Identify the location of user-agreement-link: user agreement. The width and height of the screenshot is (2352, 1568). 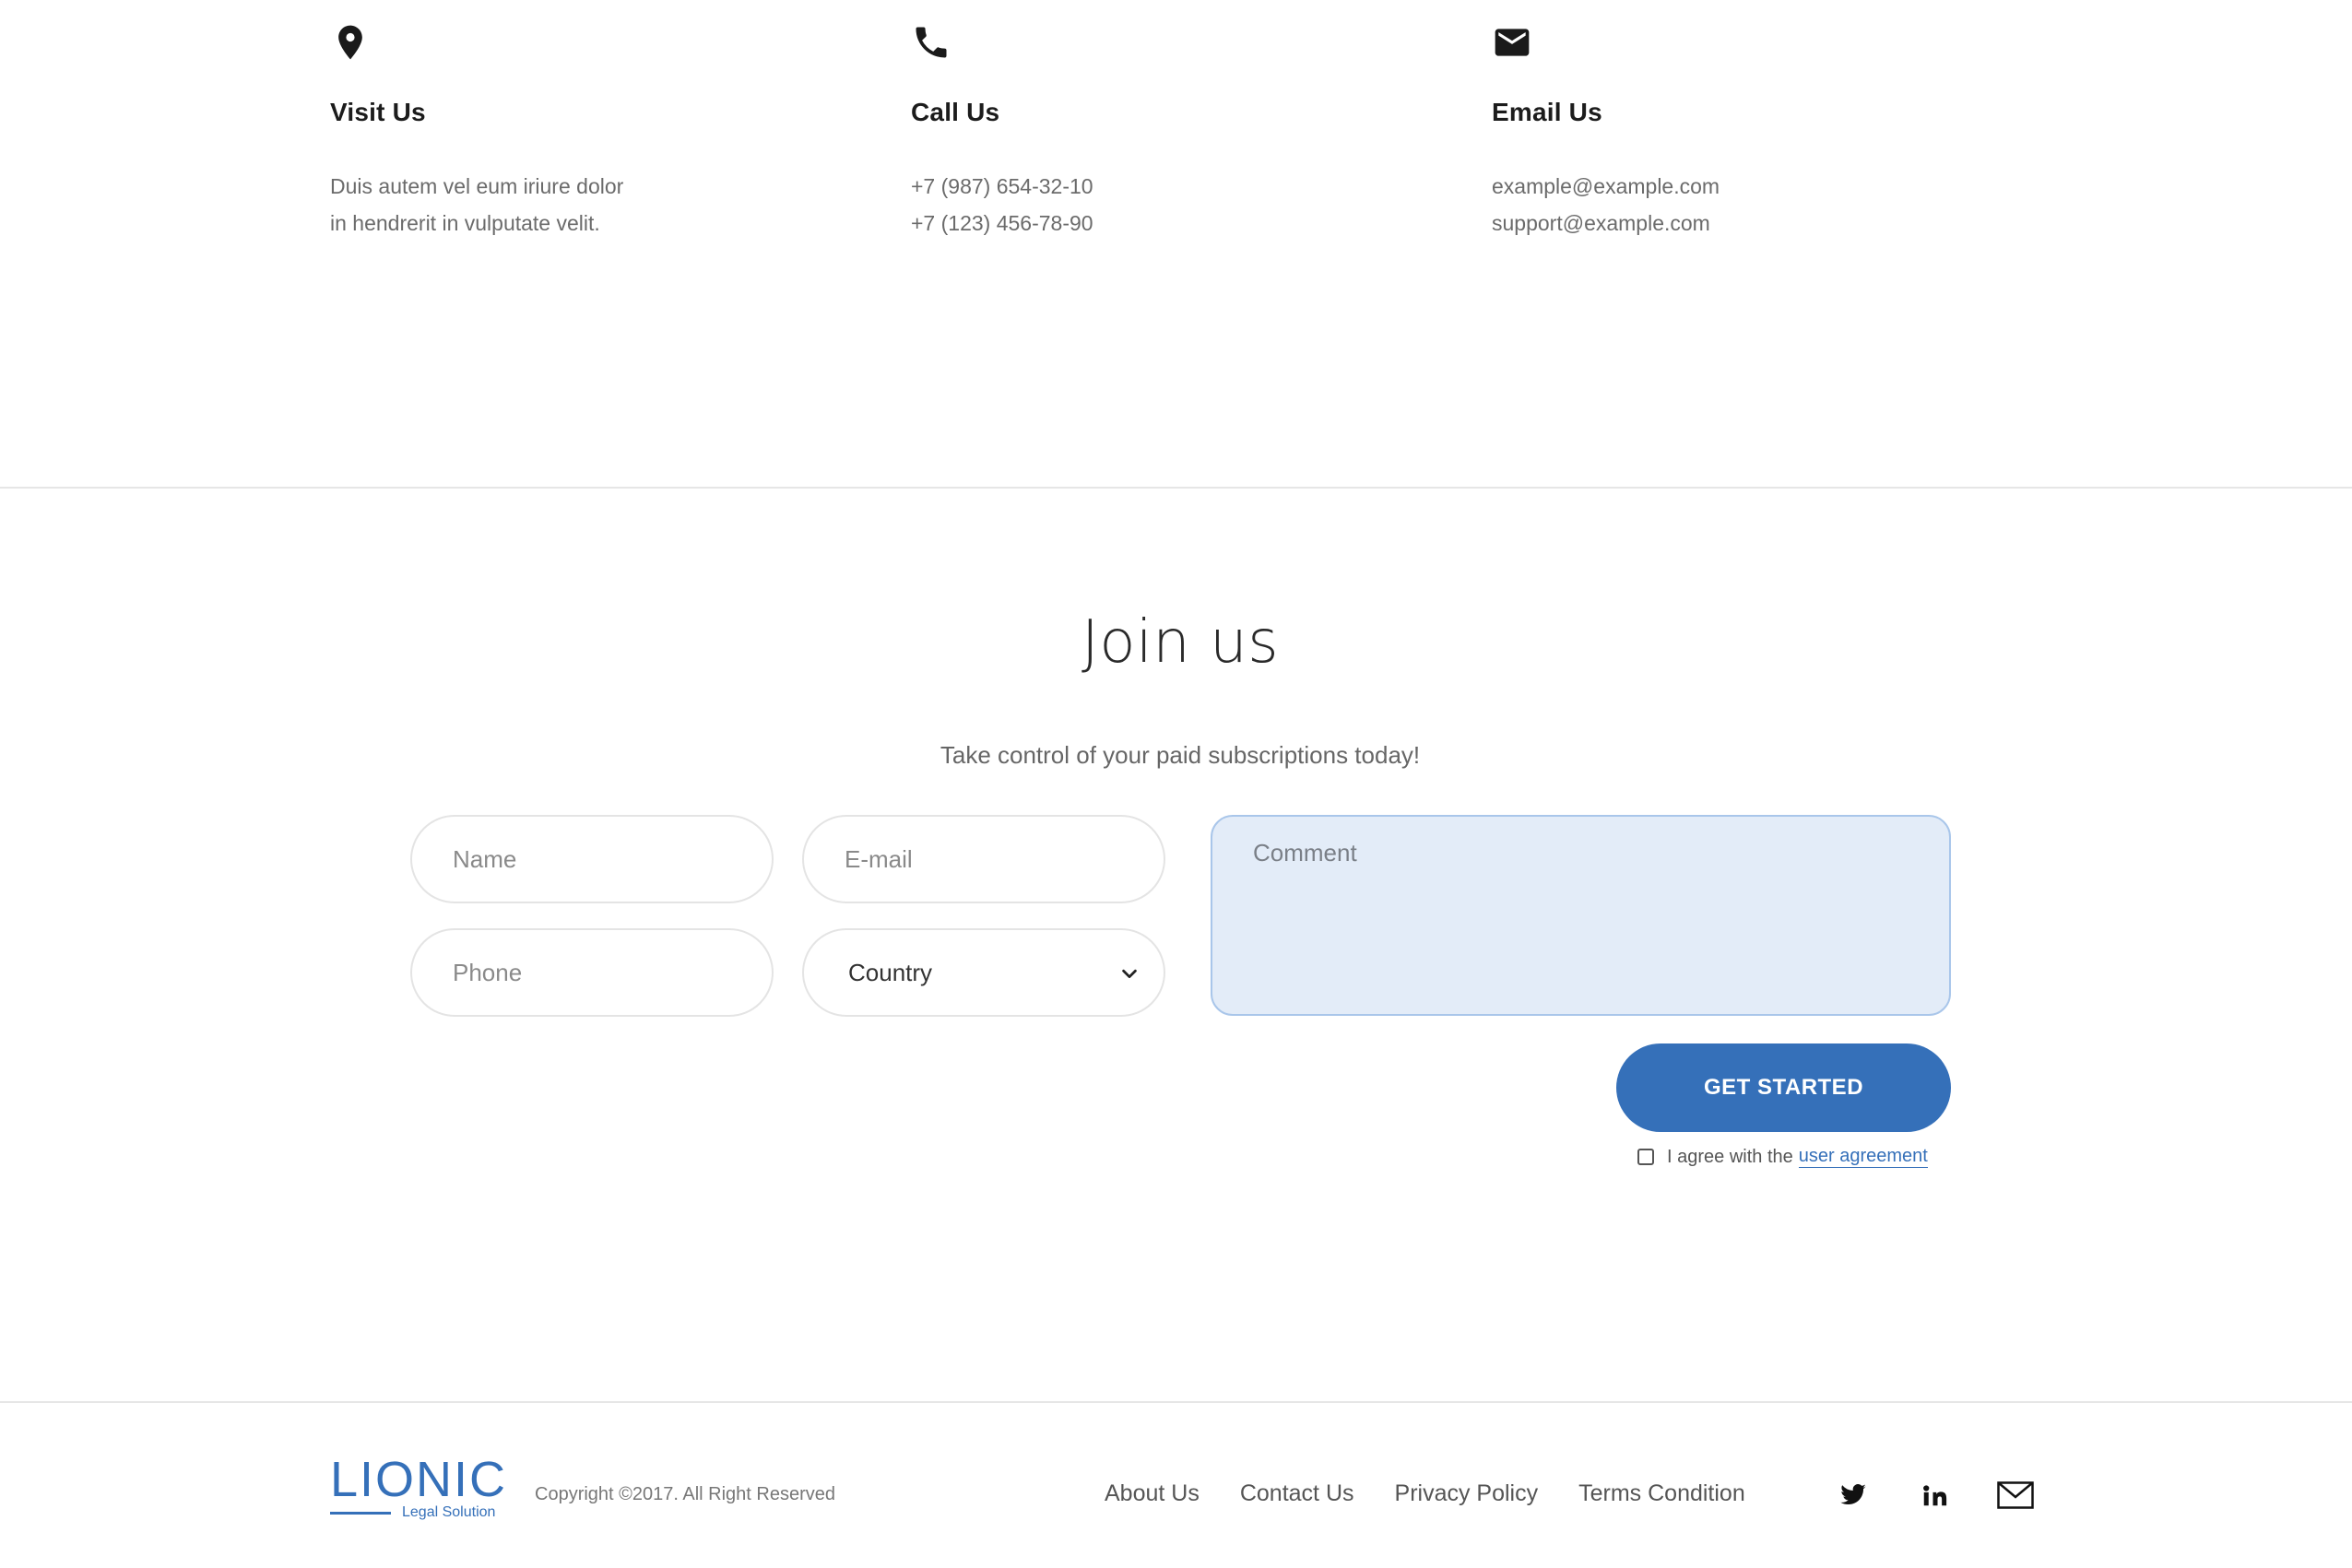
(1863, 1157).